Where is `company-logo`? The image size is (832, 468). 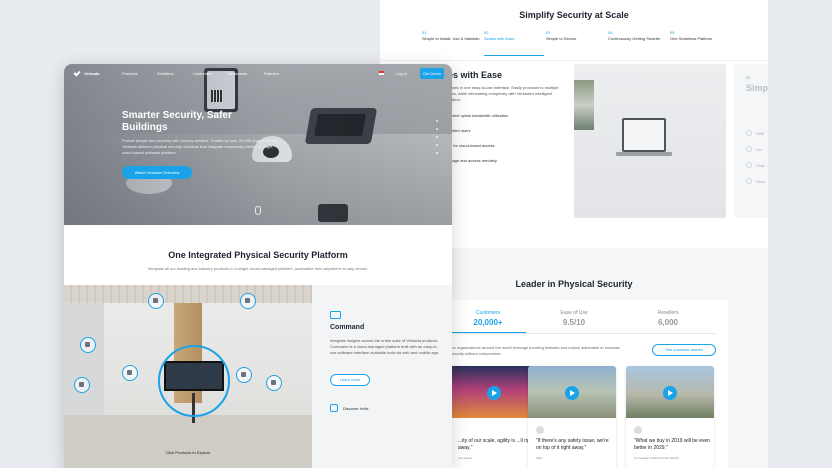
company-logo is located at coordinates (638, 430).